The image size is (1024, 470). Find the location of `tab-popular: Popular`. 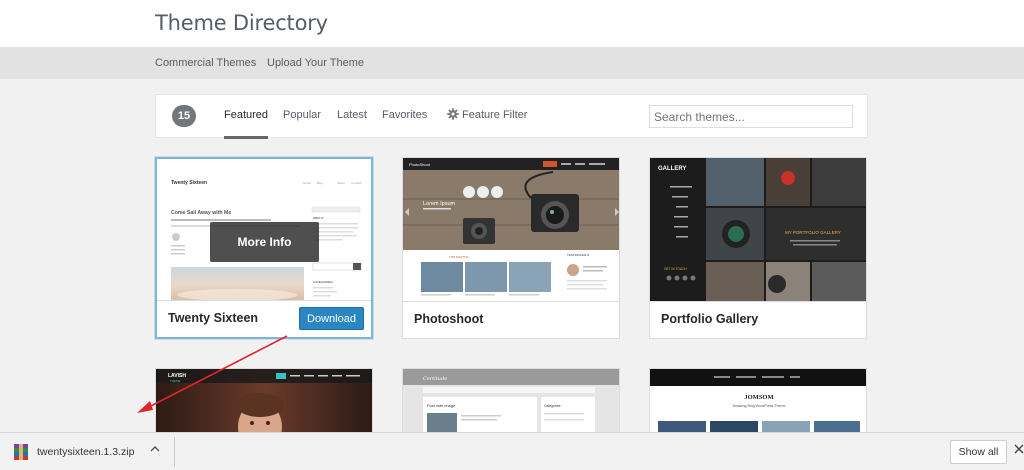

tab-popular: Popular is located at coordinates (302, 115).